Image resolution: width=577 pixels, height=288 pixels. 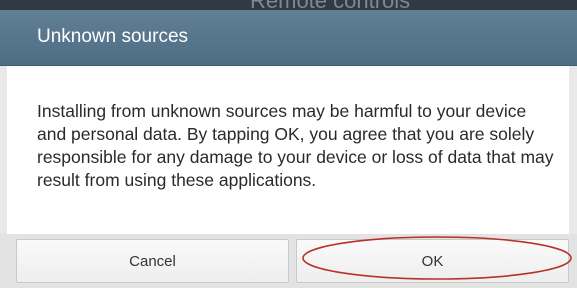 I want to click on cancel-button-label: Cancel, so click(x=152, y=261).